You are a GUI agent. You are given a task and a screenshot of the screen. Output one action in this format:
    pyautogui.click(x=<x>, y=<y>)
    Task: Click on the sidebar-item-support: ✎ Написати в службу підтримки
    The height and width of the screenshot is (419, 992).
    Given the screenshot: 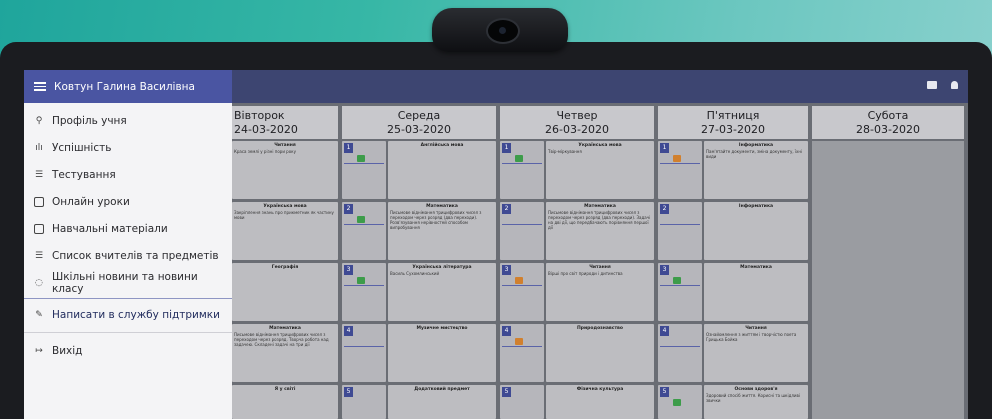 What is the action you would take?
    pyautogui.click(x=128, y=314)
    